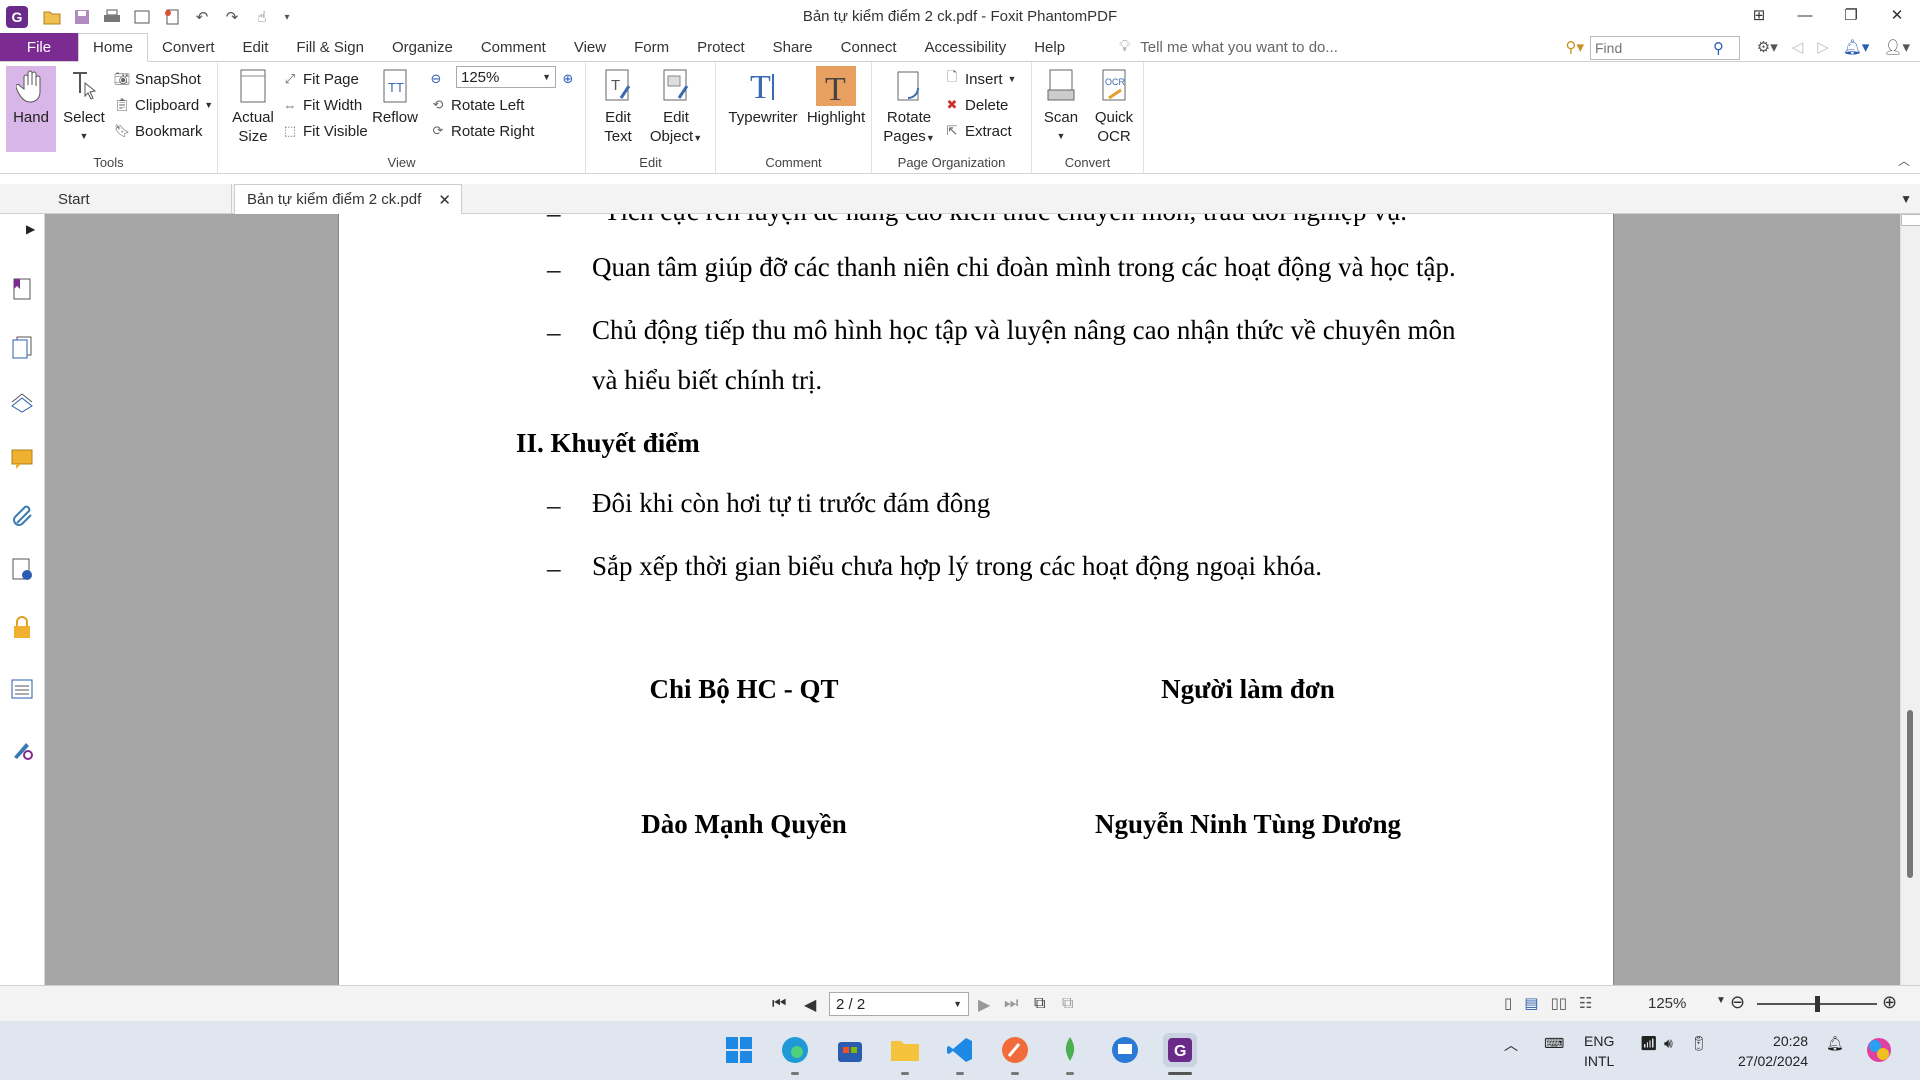 The image size is (1920, 1080). I want to click on scroll-thumb, so click(1910, 794).